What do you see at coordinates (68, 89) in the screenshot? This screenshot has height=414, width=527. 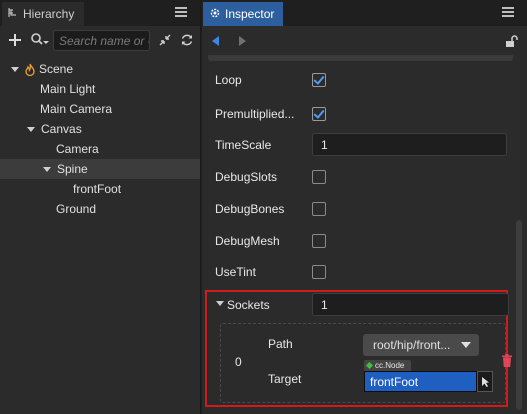 I see `tree-node-label: Main Light` at bounding box center [68, 89].